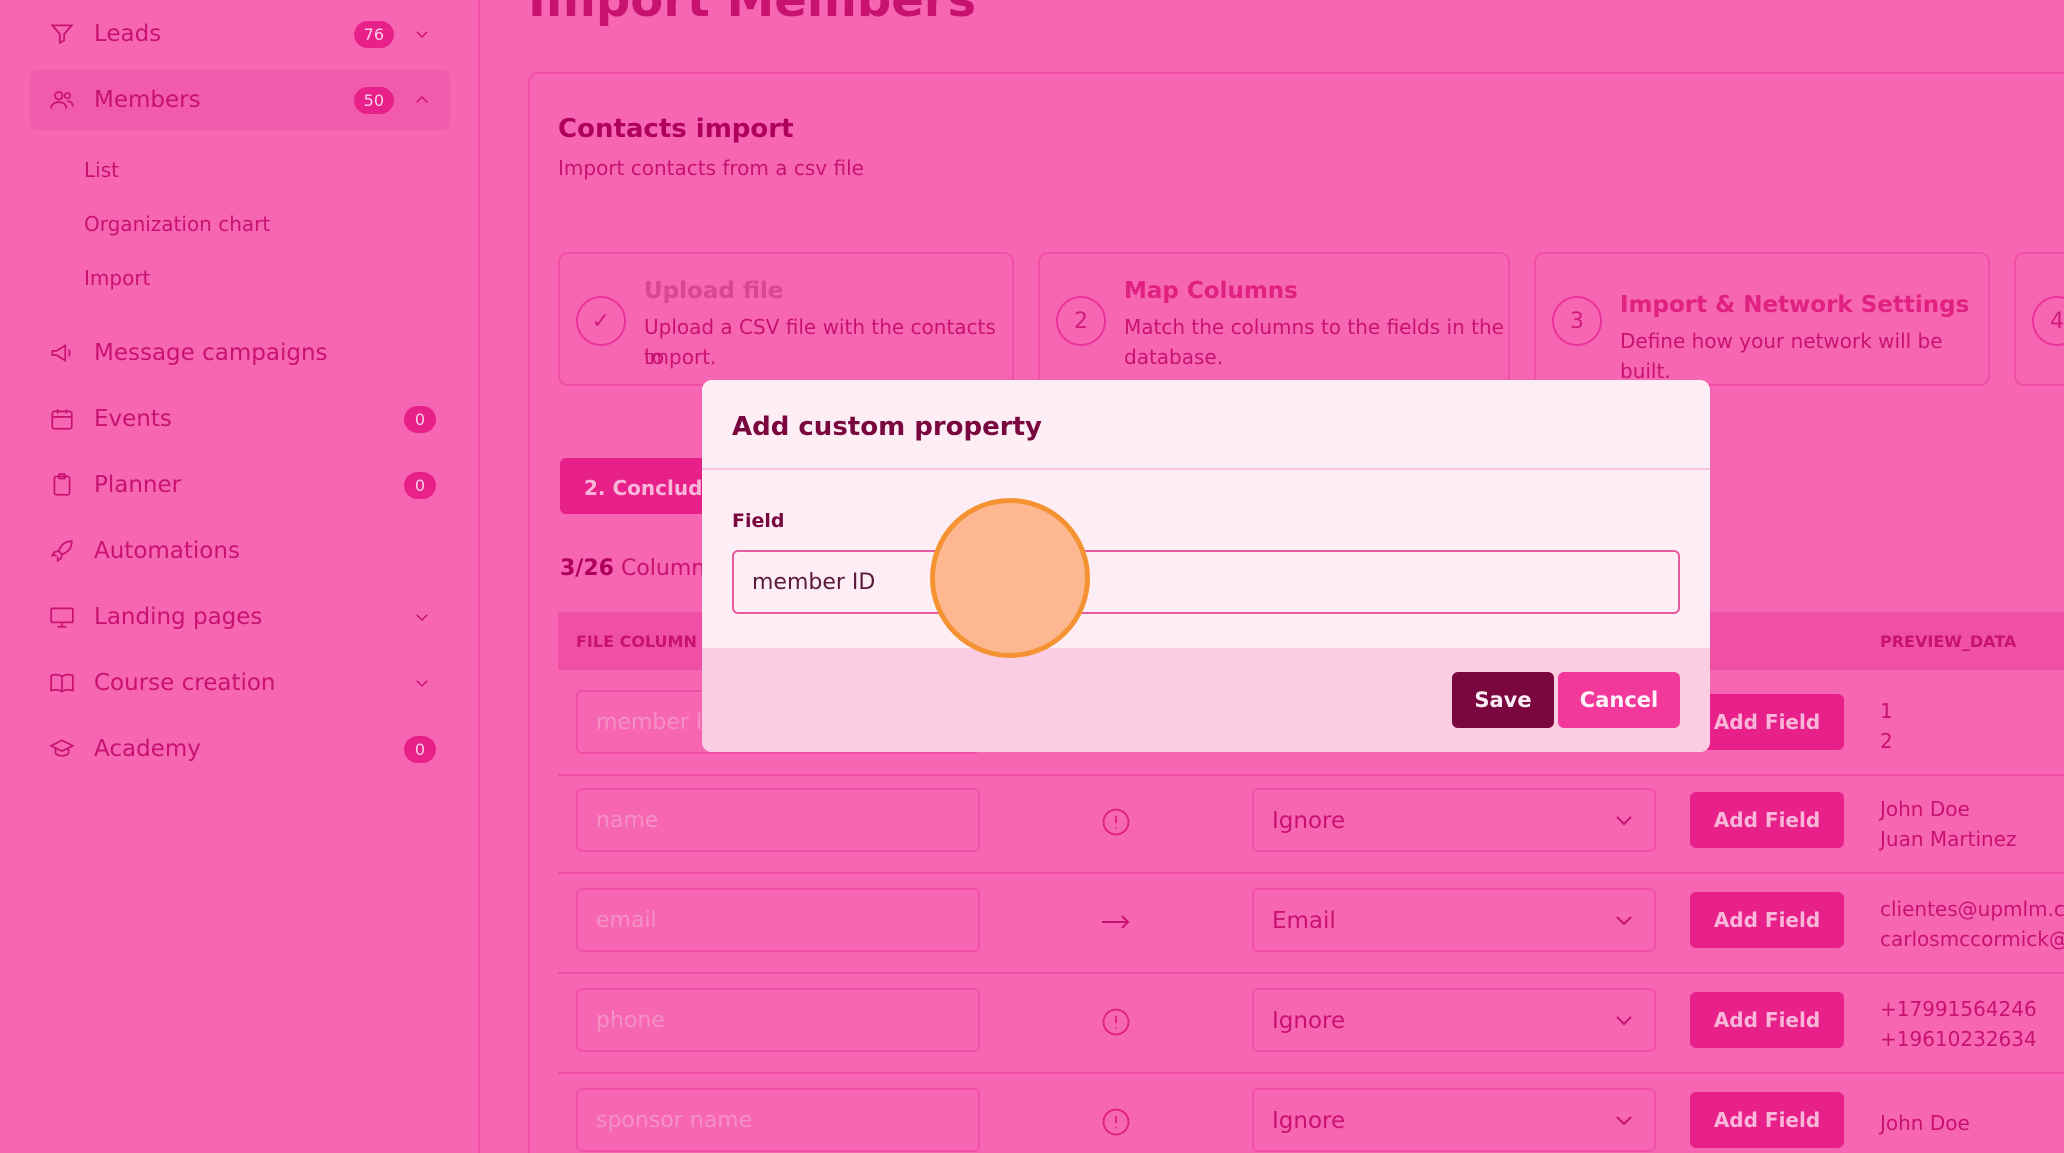 The image size is (2064, 1153). What do you see at coordinates (1619, 700) in the screenshot?
I see `cancel-button: Cancel` at bounding box center [1619, 700].